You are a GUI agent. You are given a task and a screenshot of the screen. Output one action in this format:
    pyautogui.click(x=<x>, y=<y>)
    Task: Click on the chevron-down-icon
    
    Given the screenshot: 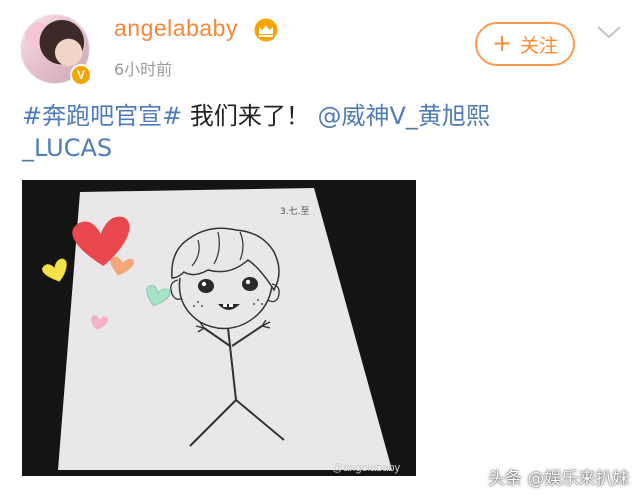 What is the action you would take?
    pyautogui.click(x=609, y=32)
    